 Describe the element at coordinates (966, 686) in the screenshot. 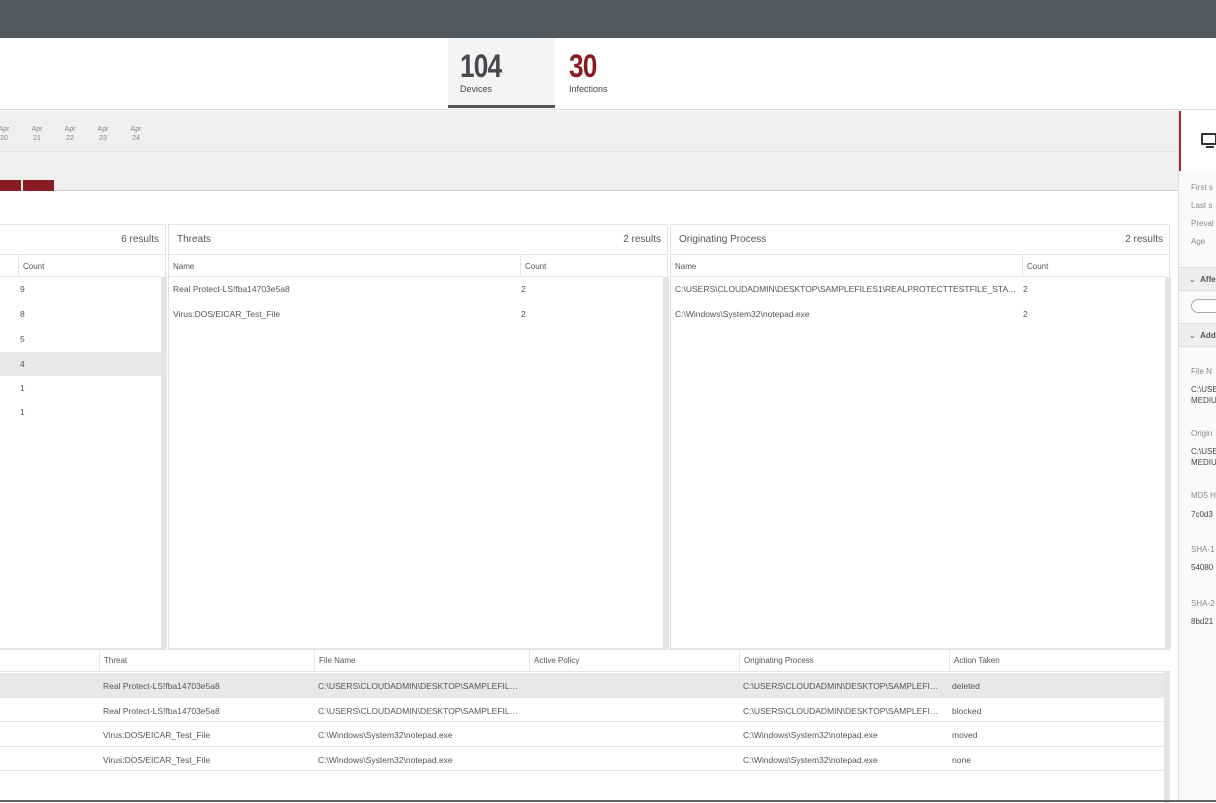

I see `action-taken-cell: deleted` at that location.